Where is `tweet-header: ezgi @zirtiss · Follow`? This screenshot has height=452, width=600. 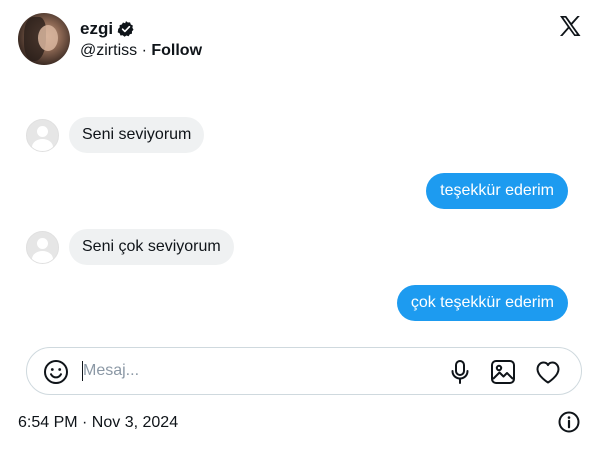 tweet-header: ezgi @zirtiss · Follow is located at coordinates (110, 39).